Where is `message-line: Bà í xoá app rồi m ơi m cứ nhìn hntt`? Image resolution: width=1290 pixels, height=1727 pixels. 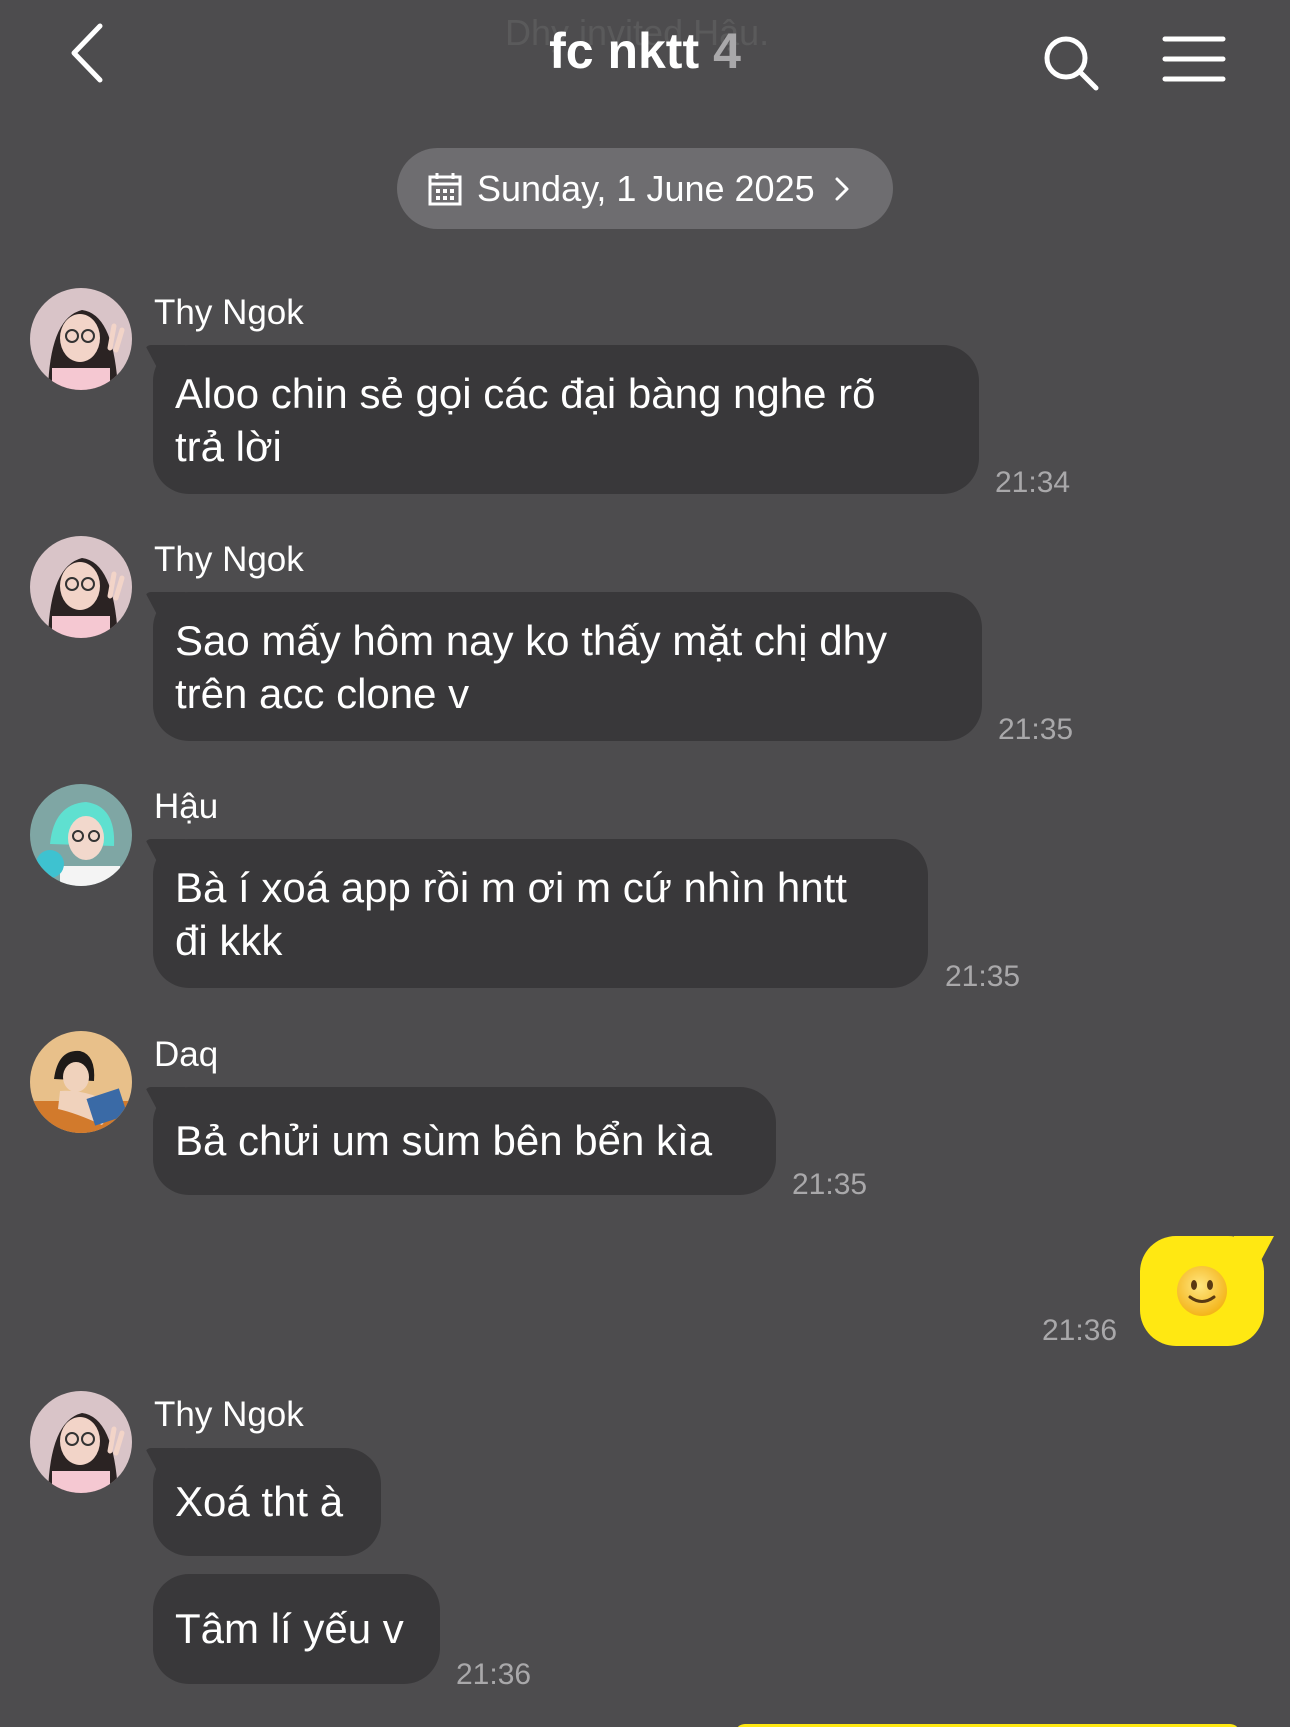
message-line: Bà í xoá app rồi m ơi m cứ nhìn hntt is located at coordinates (511, 887).